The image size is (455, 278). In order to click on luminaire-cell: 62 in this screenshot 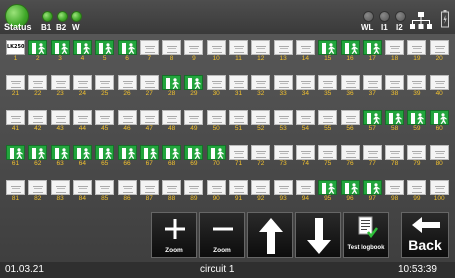, I will do `click(38, 156)`.